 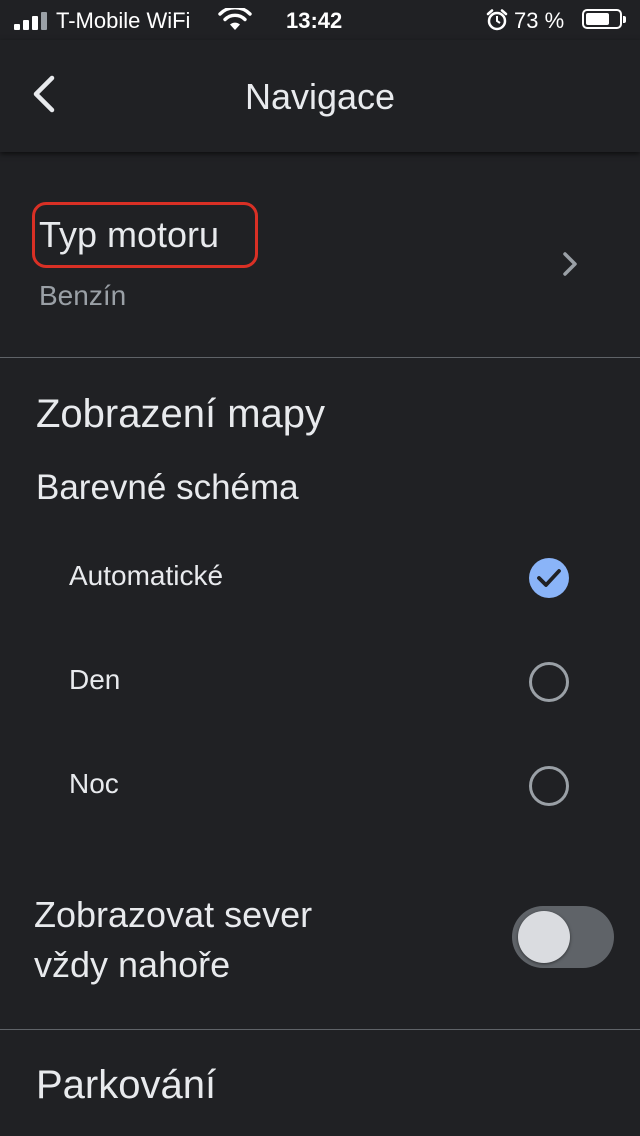 What do you see at coordinates (320, 786) in the screenshot?
I see `color-scheme-option-night: Noc` at bounding box center [320, 786].